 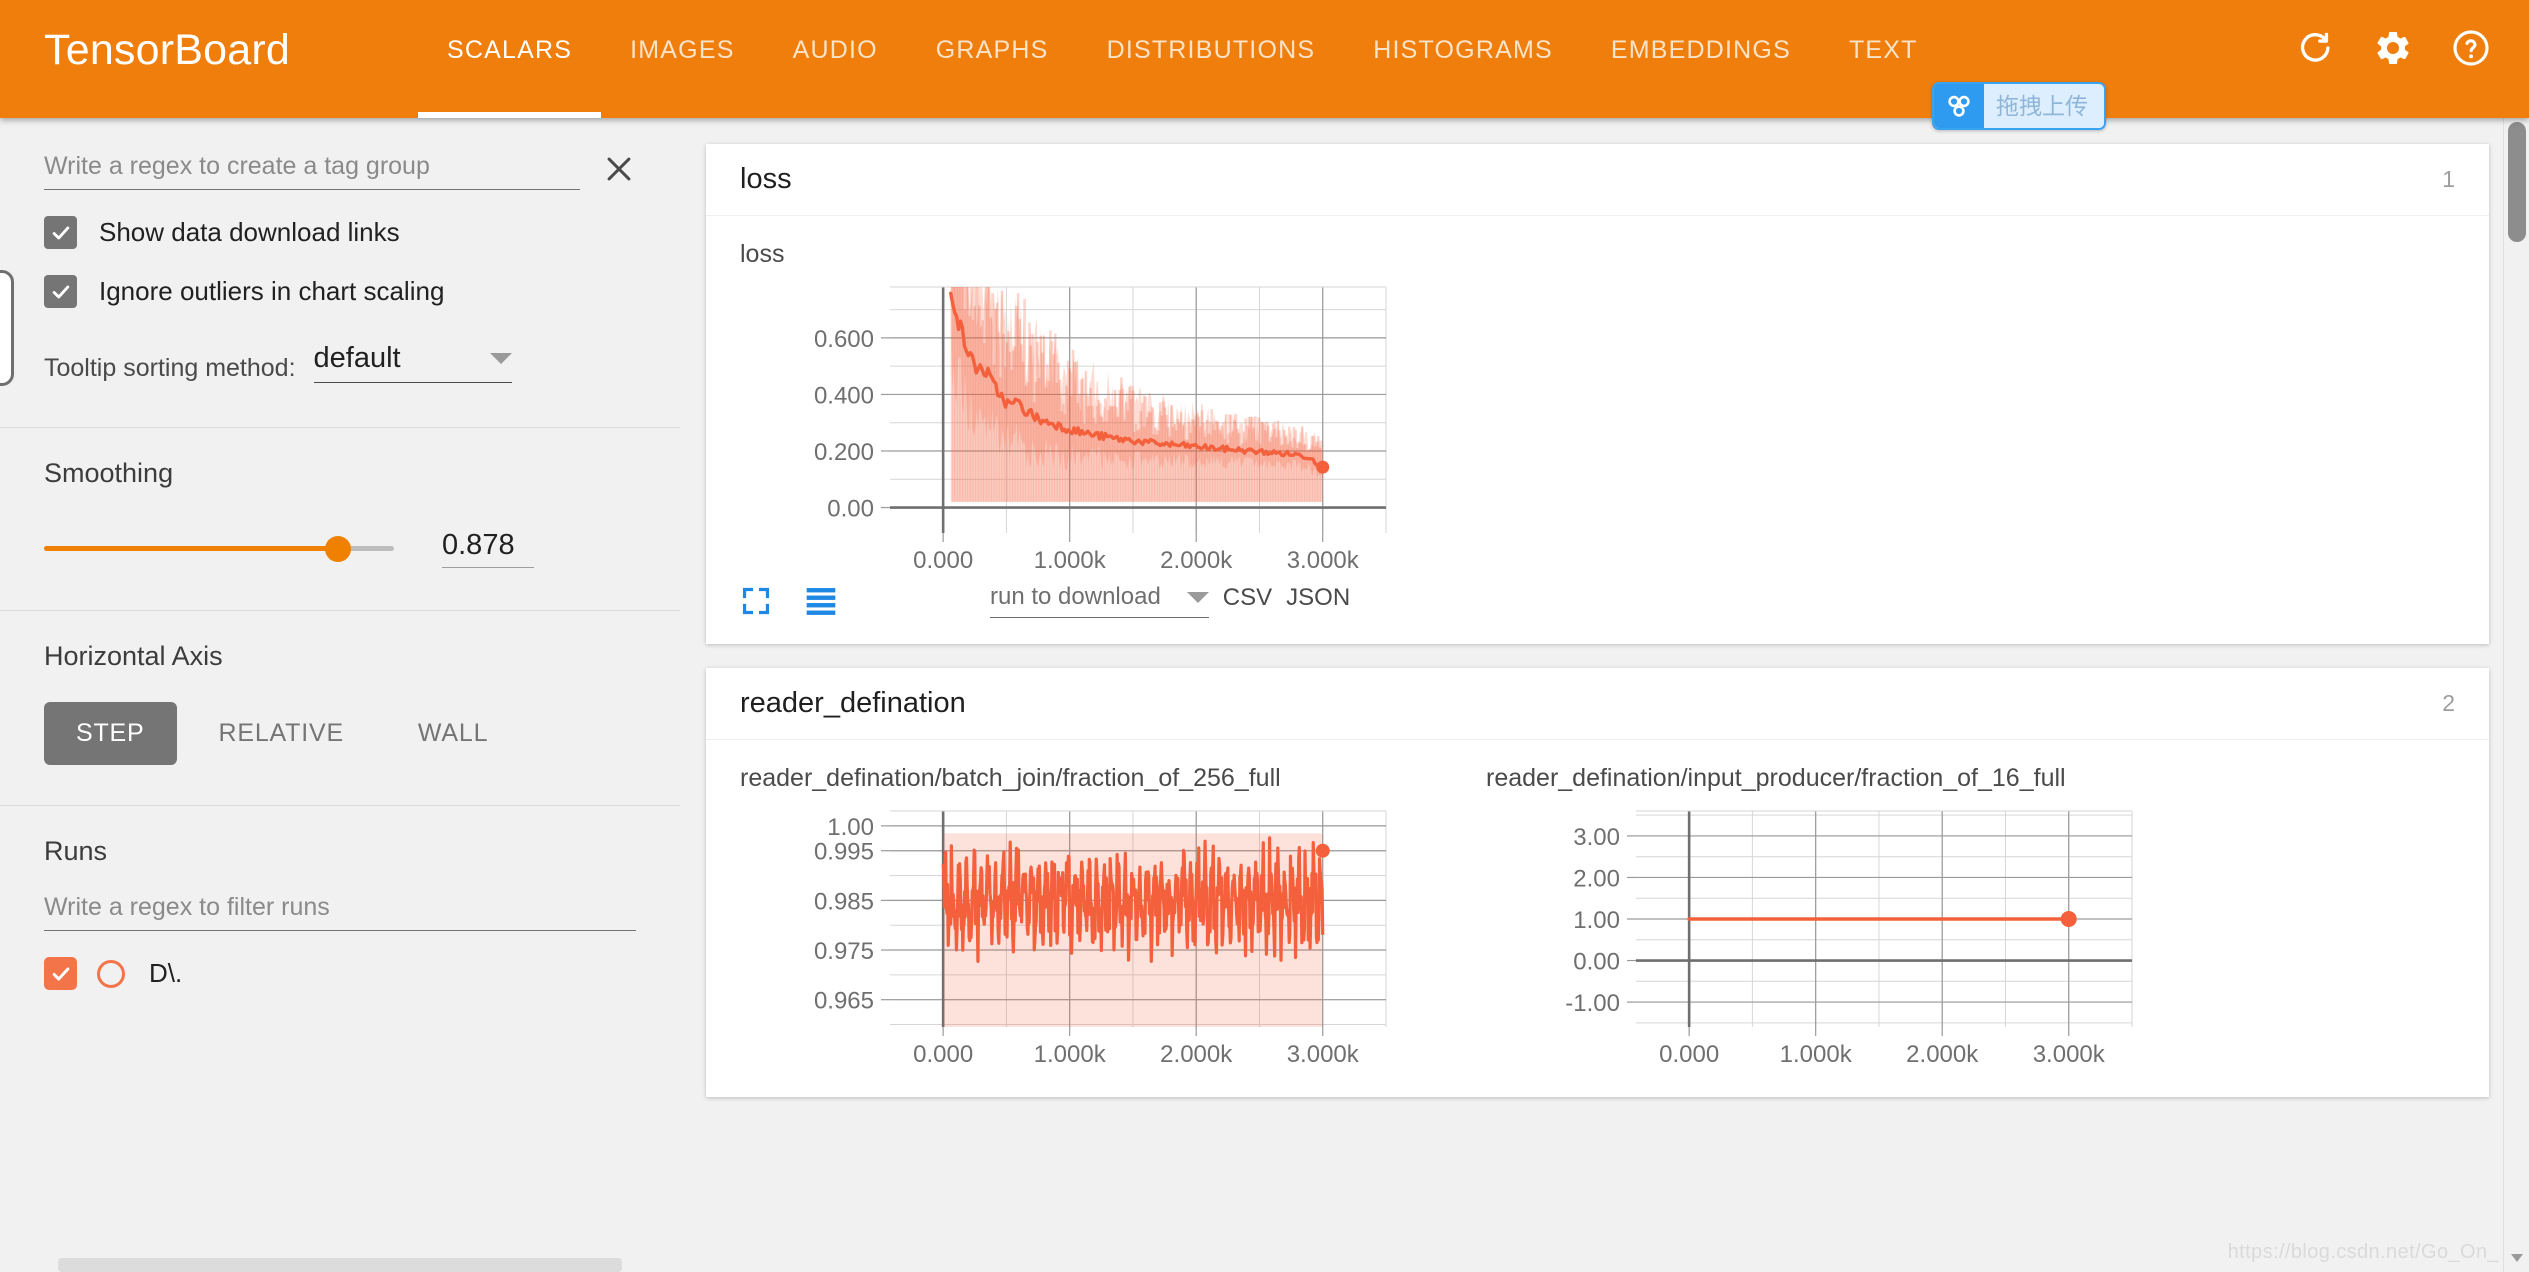 I want to click on tag-group-regex-row, so click(x=340, y=154).